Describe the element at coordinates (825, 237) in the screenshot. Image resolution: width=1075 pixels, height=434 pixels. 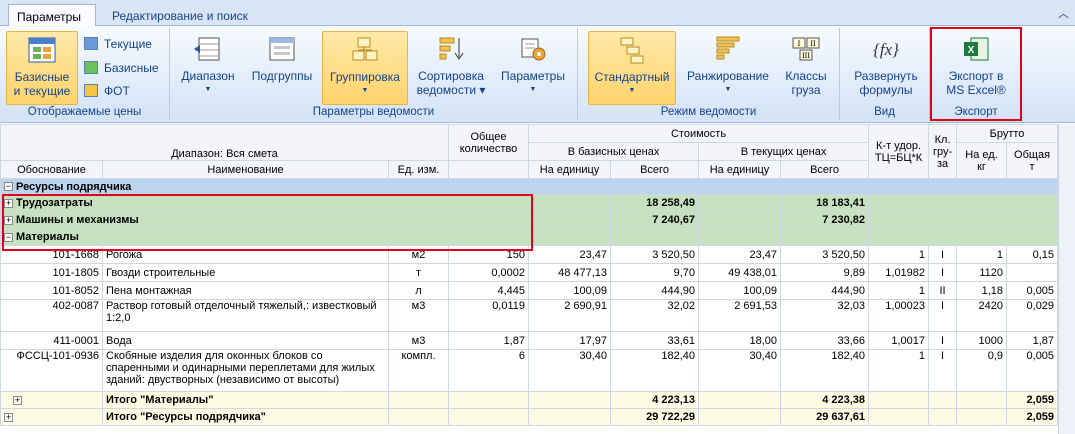
I see `group-current-total` at that location.